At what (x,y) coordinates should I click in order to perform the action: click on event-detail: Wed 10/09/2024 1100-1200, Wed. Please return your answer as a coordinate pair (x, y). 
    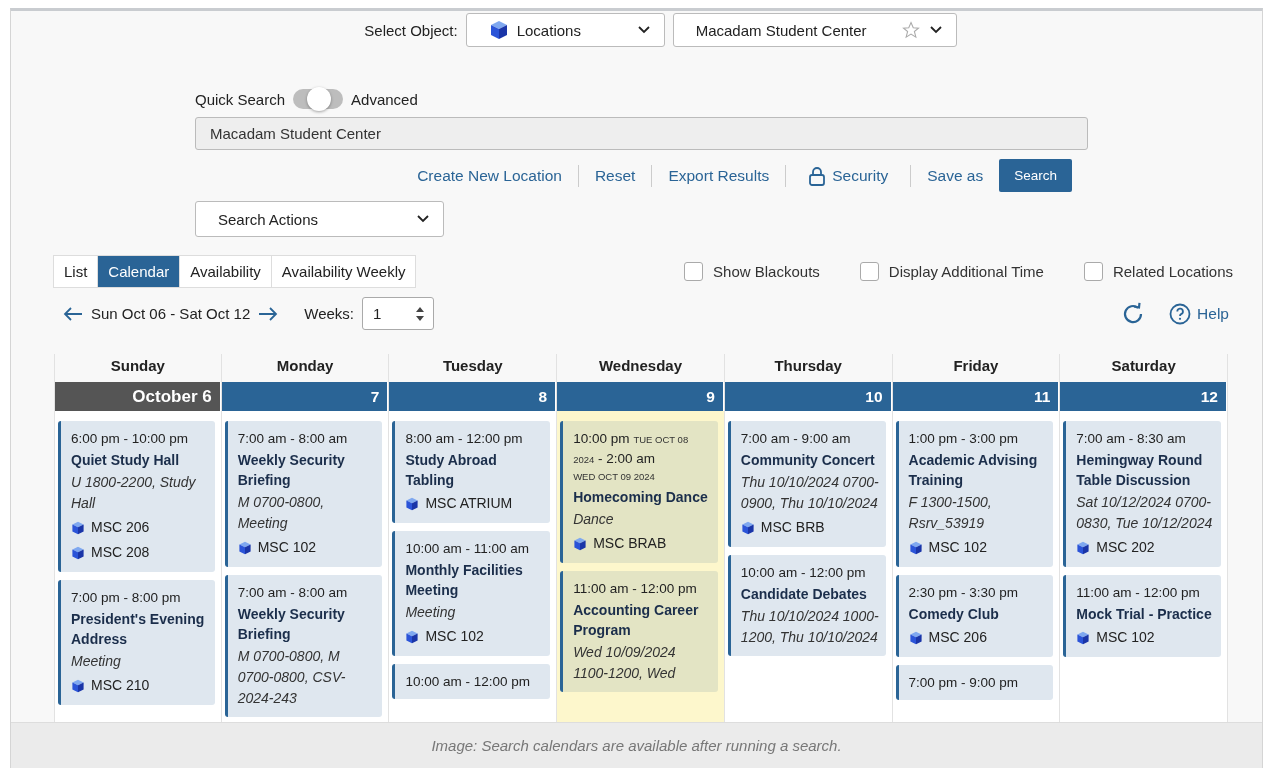
    Looking at the image, I should click on (625, 663).